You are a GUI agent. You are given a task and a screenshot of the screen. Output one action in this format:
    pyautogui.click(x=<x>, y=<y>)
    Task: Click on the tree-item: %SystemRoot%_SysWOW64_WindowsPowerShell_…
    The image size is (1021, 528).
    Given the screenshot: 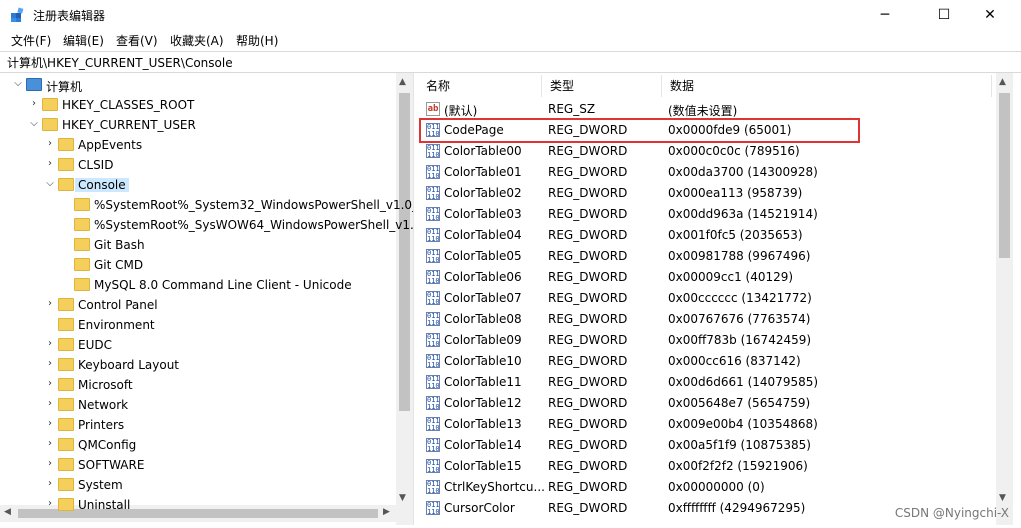 What is the action you would take?
    pyautogui.click(x=206, y=225)
    